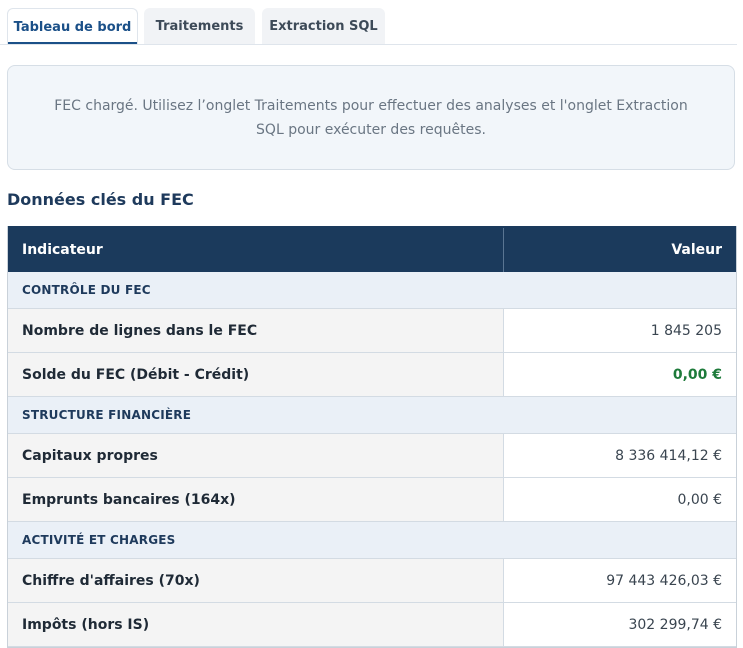  I want to click on row-value: 8 336 414,12 €, so click(620, 455).